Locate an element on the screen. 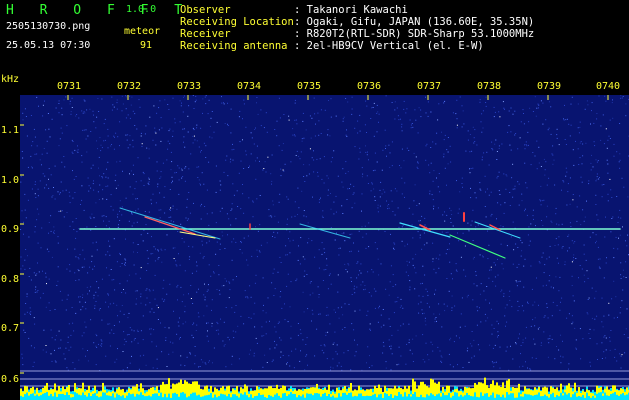 This screenshot has height=400, width=629. y-axis-unit: kHz is located at coordinates (10, 79).